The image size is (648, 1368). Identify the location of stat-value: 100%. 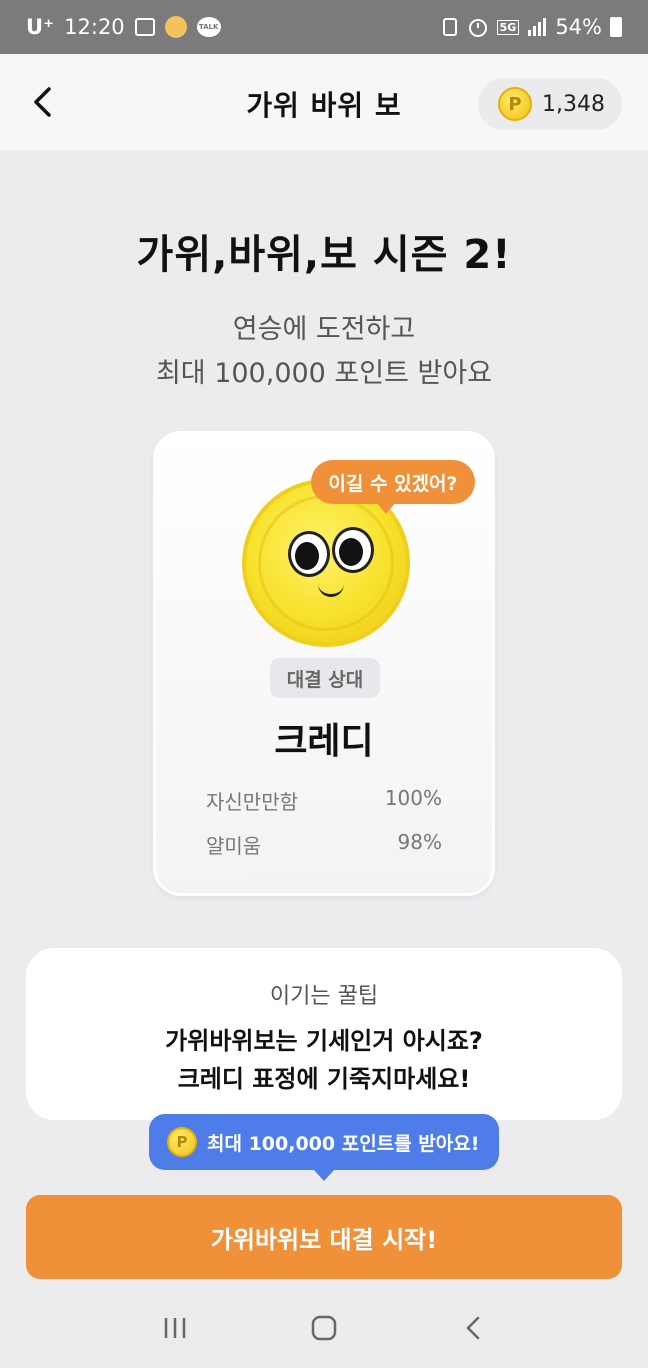
(413, 798).